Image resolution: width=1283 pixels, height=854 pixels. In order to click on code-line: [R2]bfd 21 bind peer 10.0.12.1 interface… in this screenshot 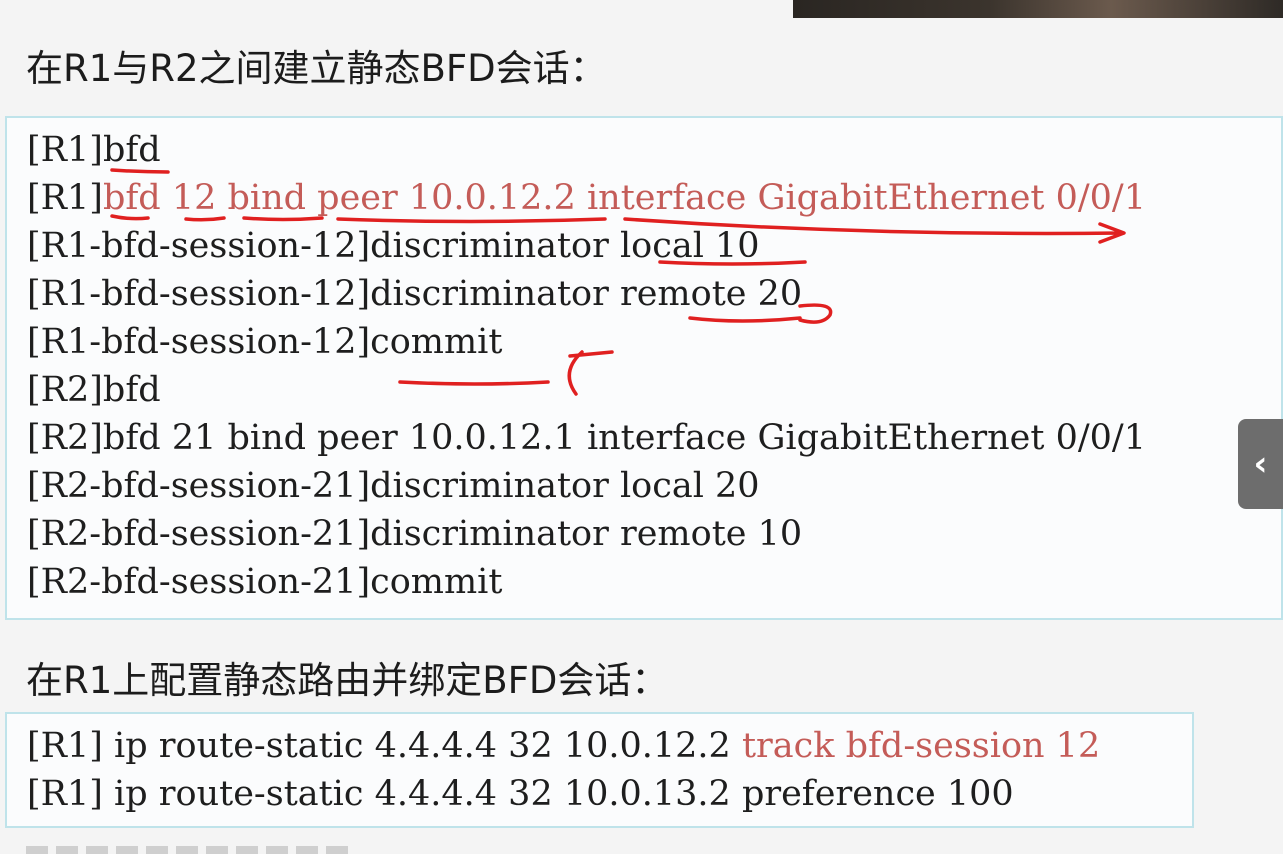, I will do `click(586, 438)`.